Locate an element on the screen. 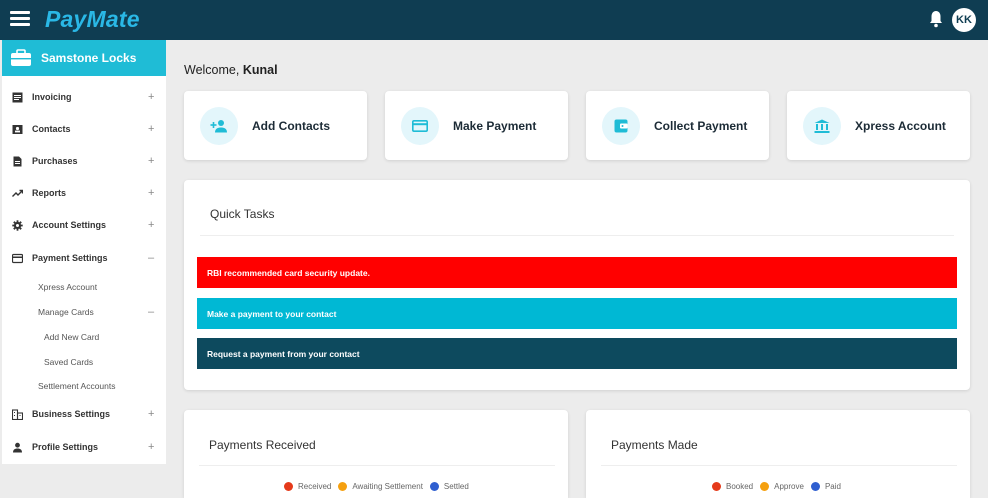 This screenshot has width=988, height=498. quick-tasks-title: Quick Tasks is located at coordinates (242, 214).